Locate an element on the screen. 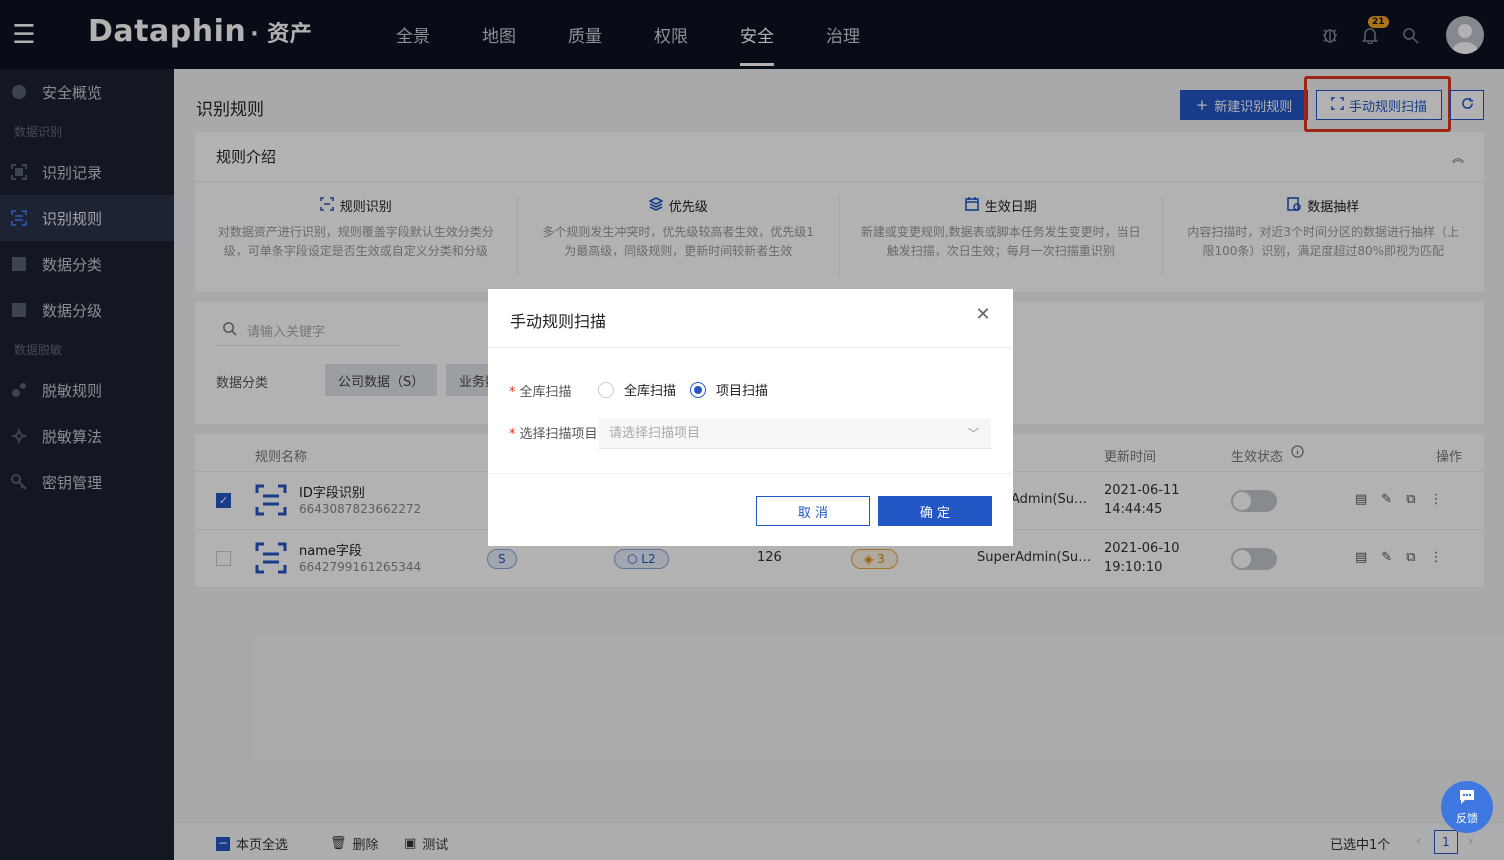 This screenshot has height=860, width=1504. radio-project-label: 项目扫描 is located at coordinates (742, 391).